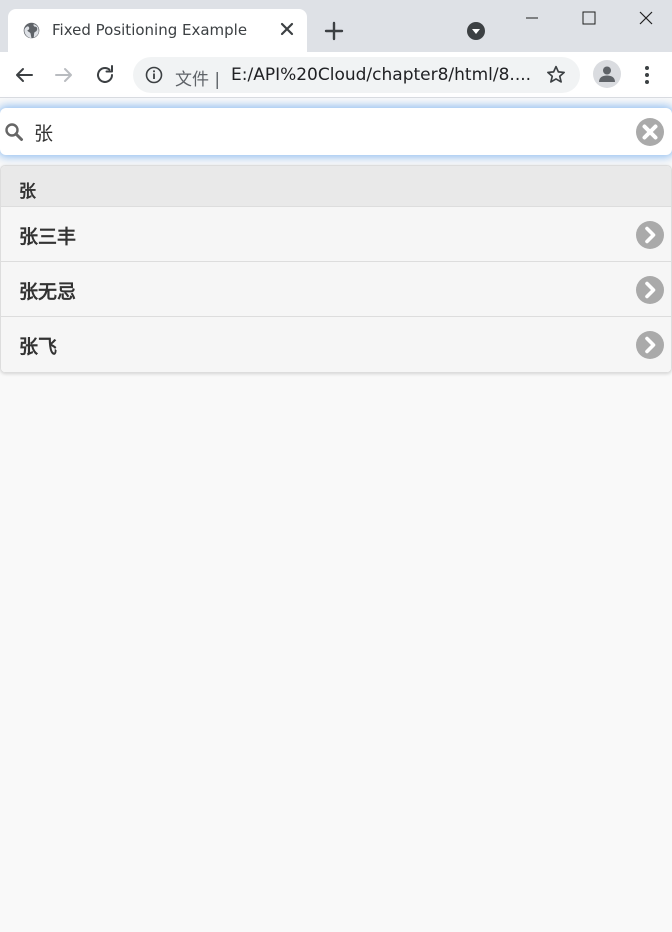 The height and width of the screenshot is (932, 672). What do you see at coordinates (556, 75) in the screenshot?
I see `bookmark-star-icon` at bounding box center [556, 75].